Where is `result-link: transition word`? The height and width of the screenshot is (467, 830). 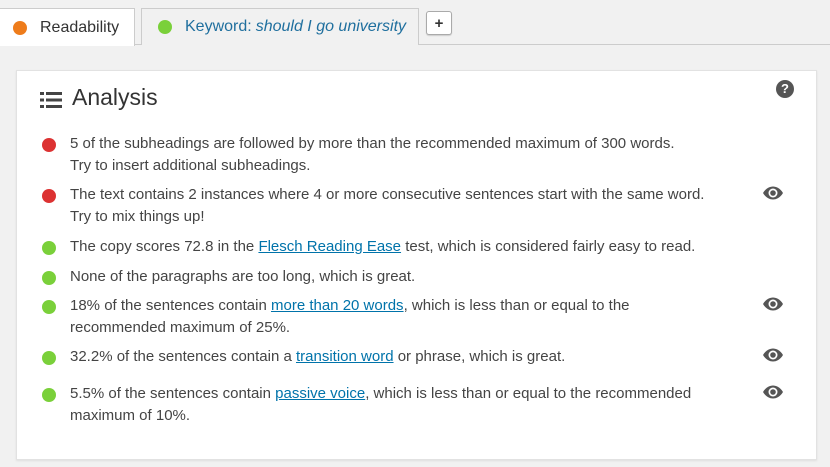
result-link: transition word is located at coordinates (345, 356).